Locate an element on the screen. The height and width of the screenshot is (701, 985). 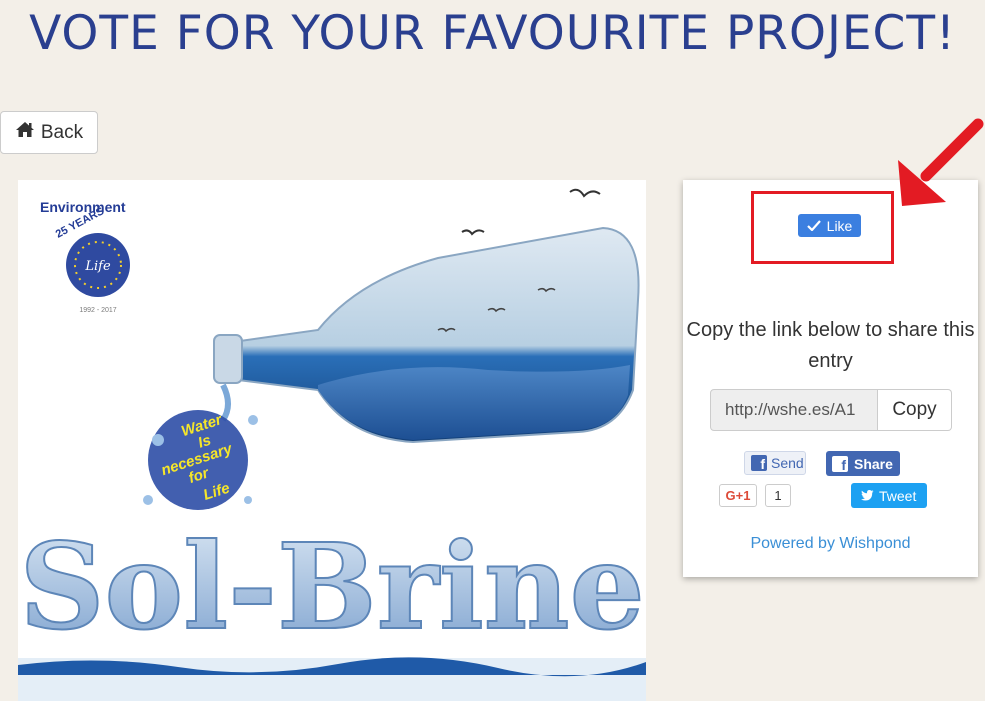
back-button: Back is located at coordinates (49, 132).